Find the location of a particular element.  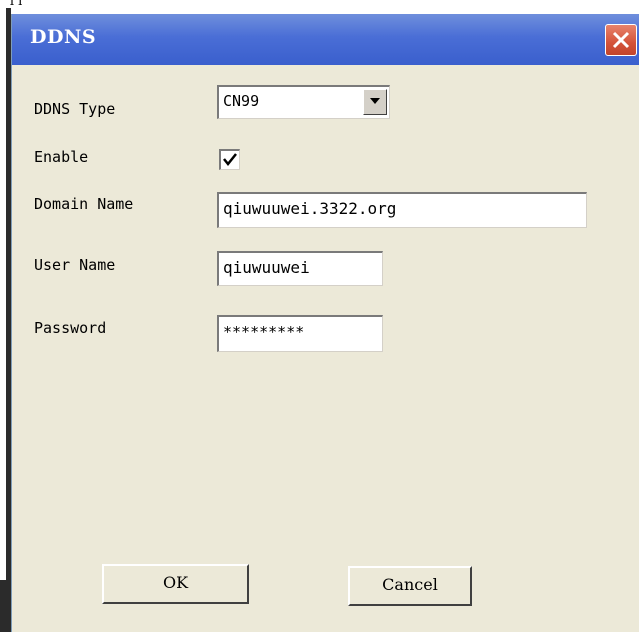

dialog-title: DDNS is located at coordinates (63, 37).